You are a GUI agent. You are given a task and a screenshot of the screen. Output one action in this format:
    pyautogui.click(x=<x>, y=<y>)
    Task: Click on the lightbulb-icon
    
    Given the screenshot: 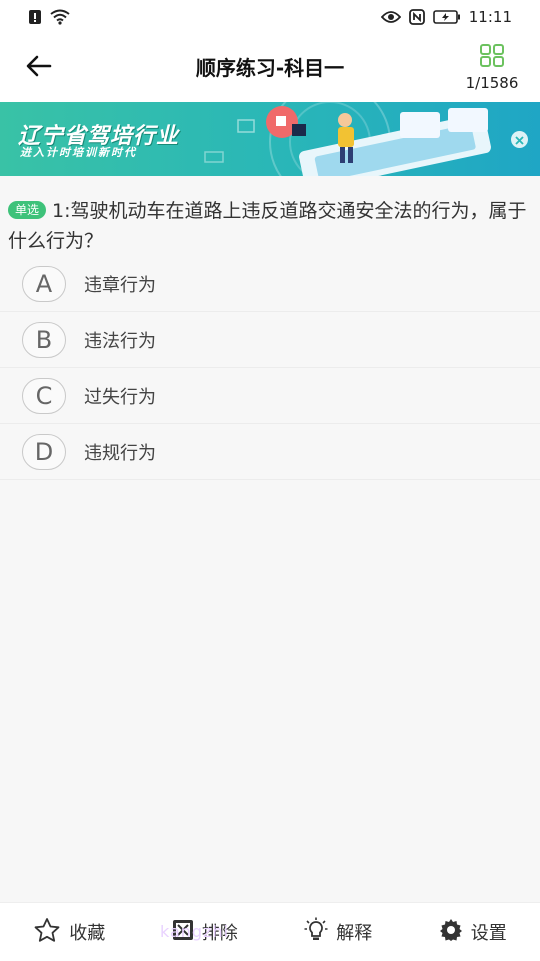 What is the action you would take?
    pyautogui.click(x=316, y=932)
    